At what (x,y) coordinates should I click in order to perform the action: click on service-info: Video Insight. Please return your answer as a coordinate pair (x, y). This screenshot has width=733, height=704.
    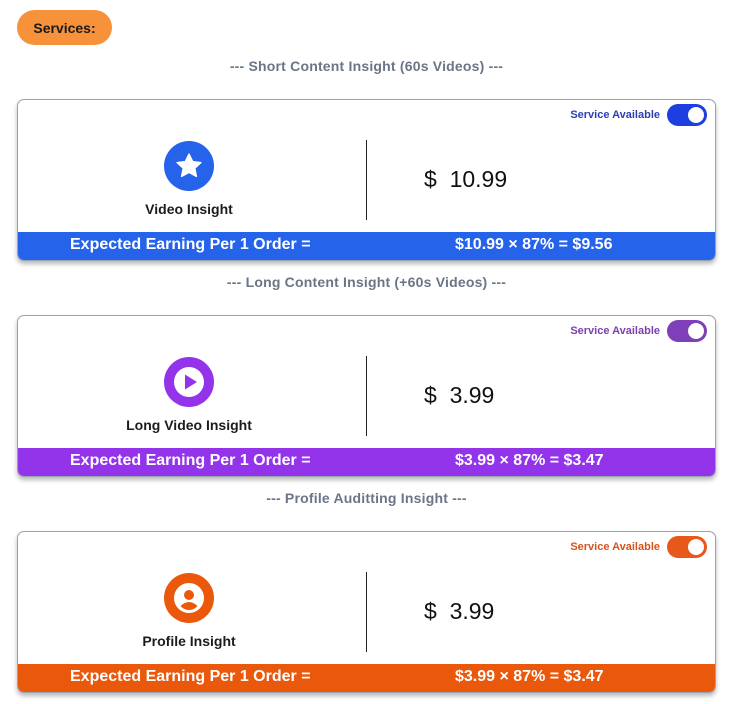
    Looking at the image, I should click on (190, 166).